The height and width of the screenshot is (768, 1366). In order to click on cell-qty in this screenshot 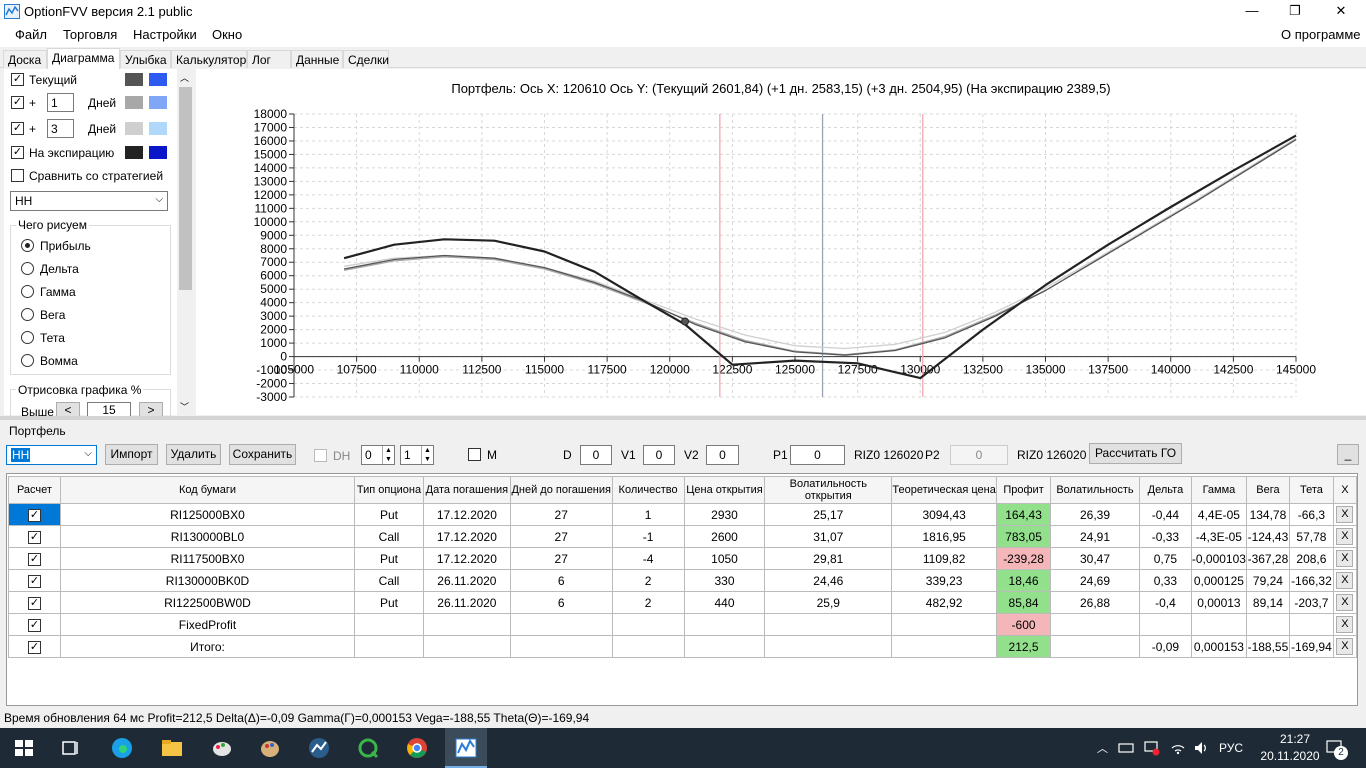, I will do `click(648, 624)`.